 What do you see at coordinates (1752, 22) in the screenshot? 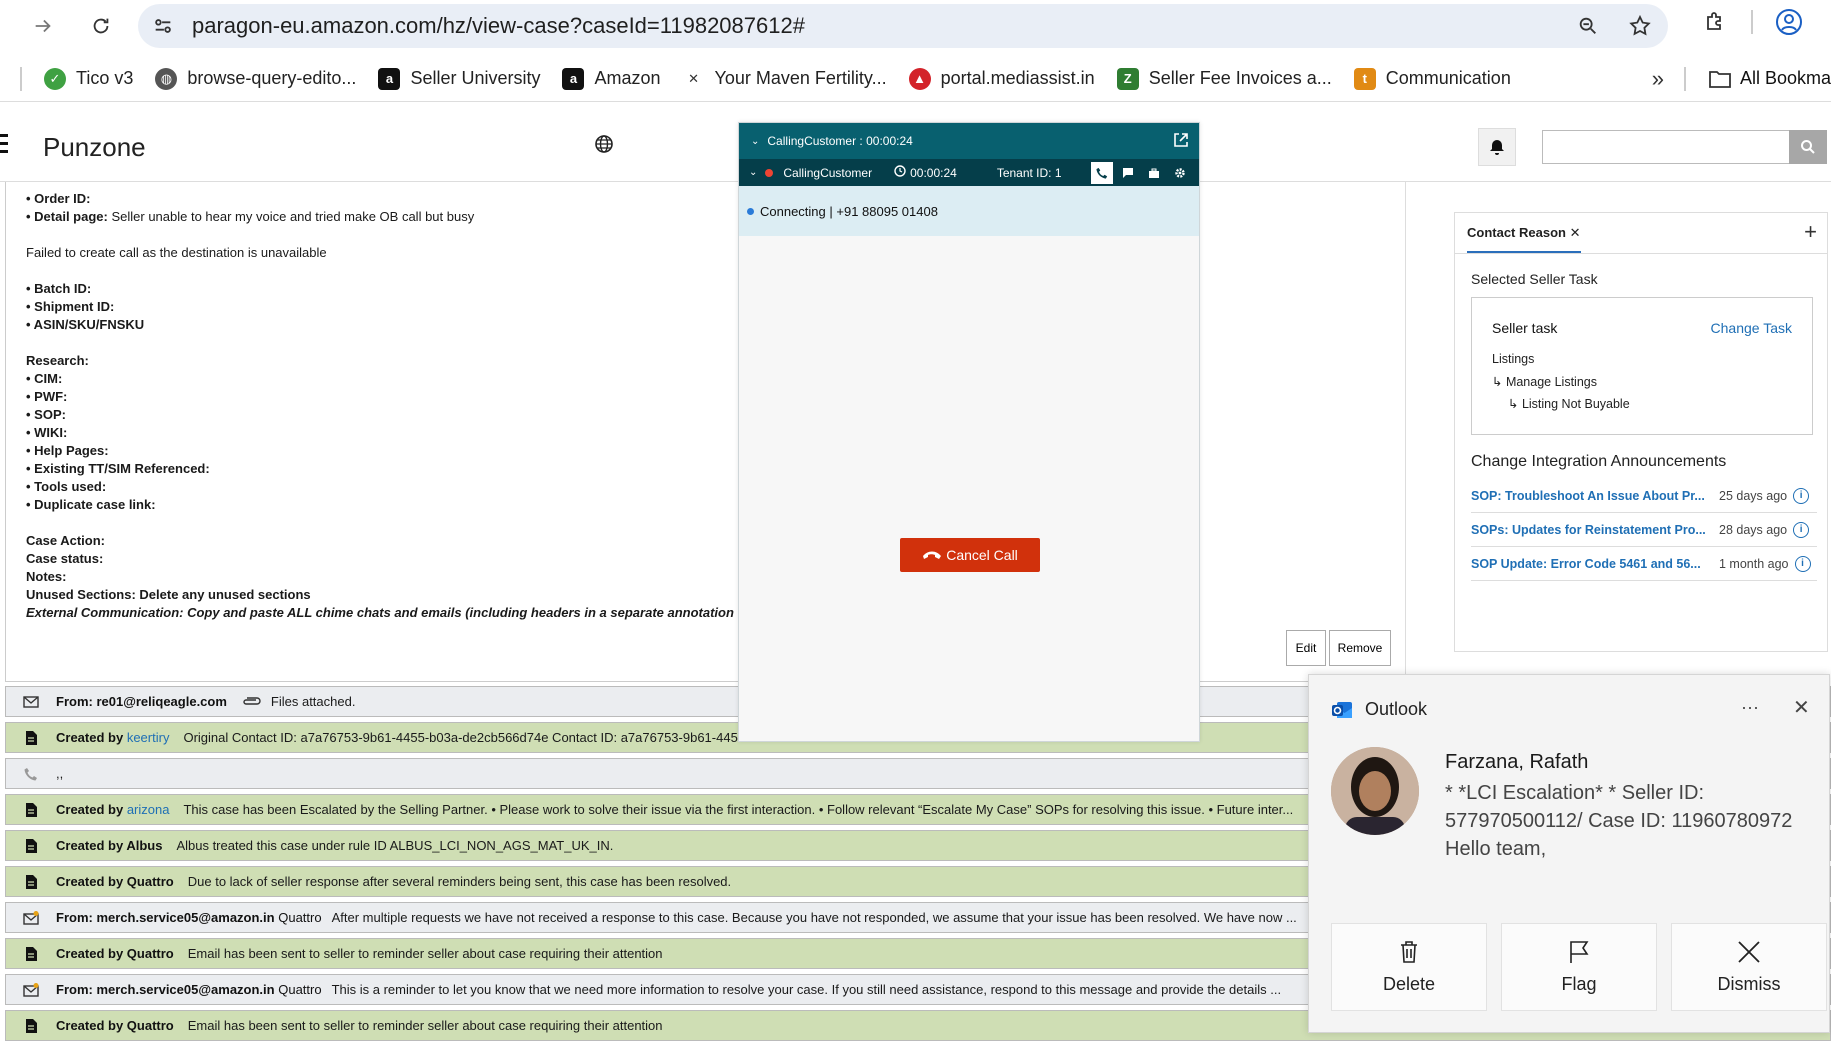
I see `toolbar-divider` at bounding box center [1752, 22].